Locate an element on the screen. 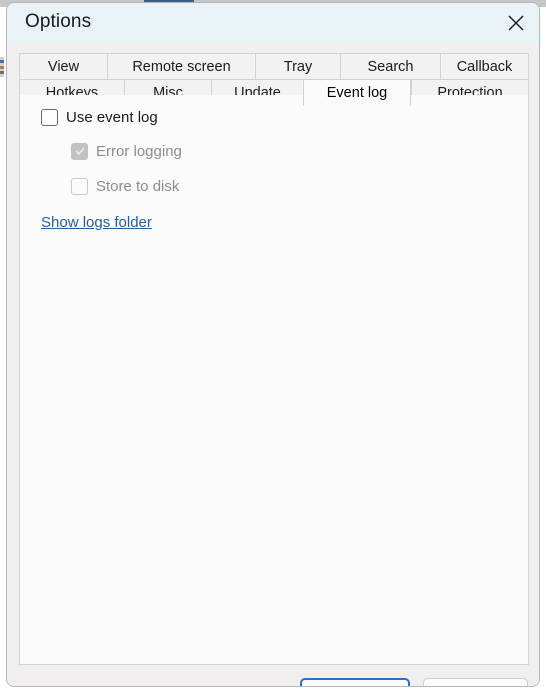 The height and width of the screenshot is (689, 546). tab-row-1: View Remote screen Tray Search Callback is located at coordinates (274, 66).